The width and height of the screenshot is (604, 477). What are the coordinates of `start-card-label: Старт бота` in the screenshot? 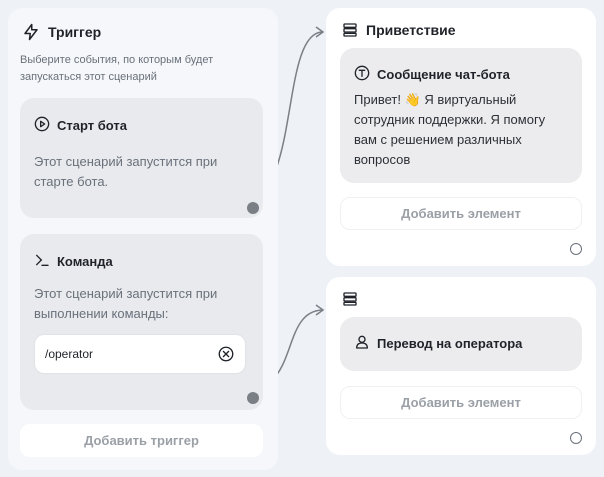 It's located at (92, 125).